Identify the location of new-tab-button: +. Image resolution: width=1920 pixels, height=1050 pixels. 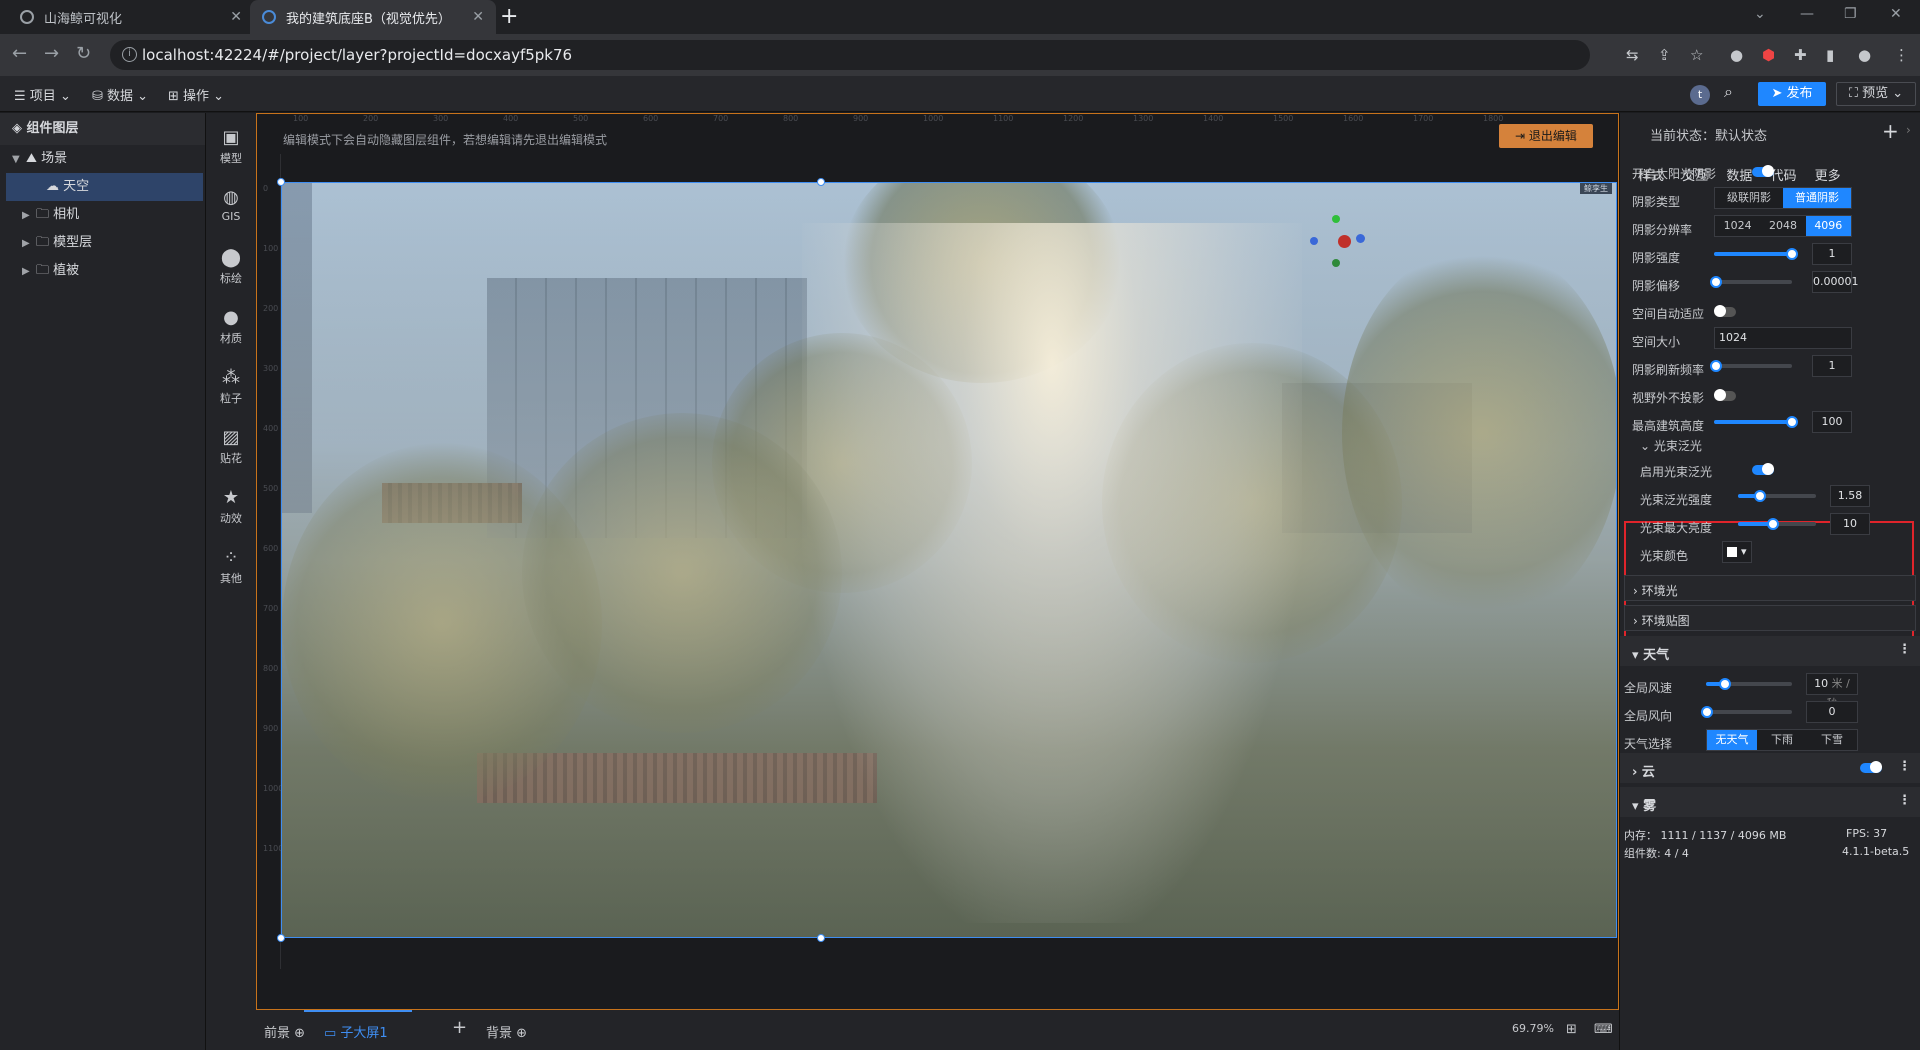
(509, 16).